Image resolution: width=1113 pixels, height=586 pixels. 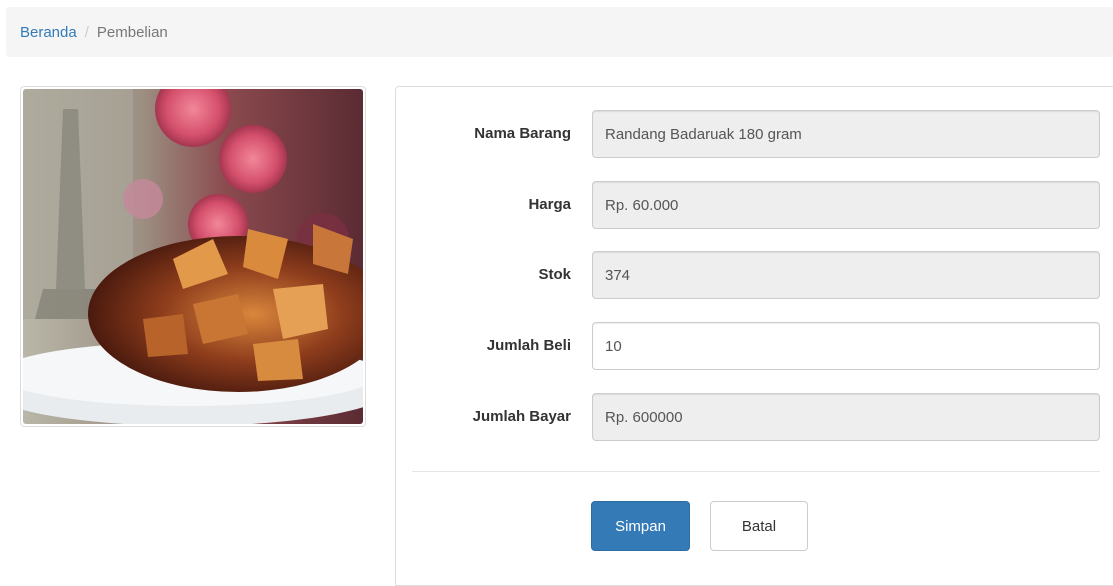 I want to click on nama-barang-label: Nama Barang, so click(x=522, y=133).